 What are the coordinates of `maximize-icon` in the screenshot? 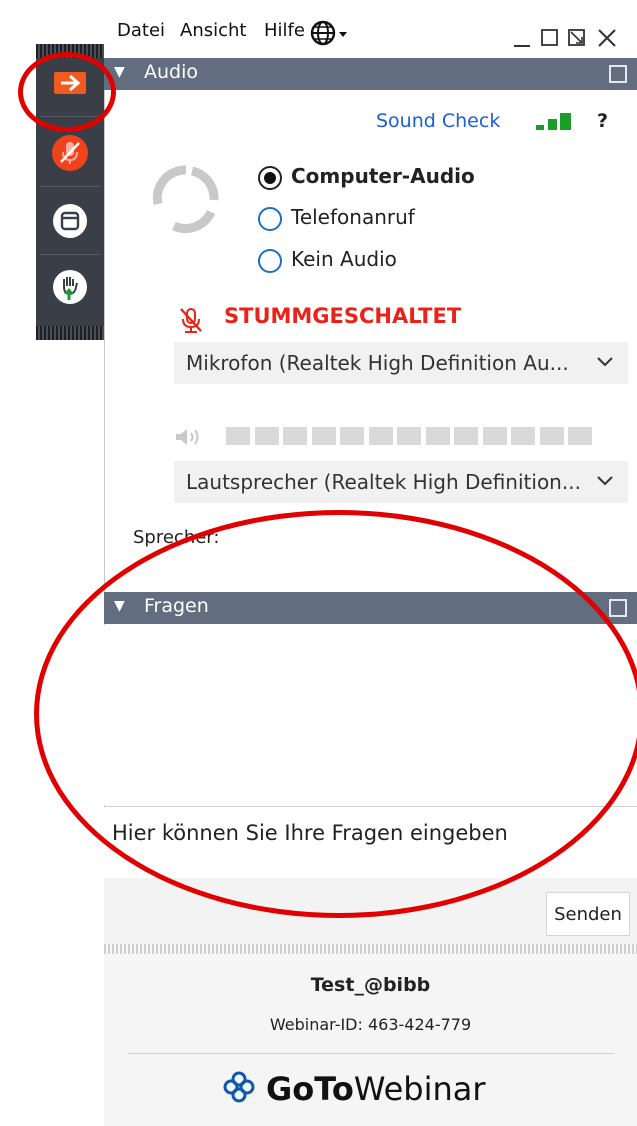 It's located at (550, 40).